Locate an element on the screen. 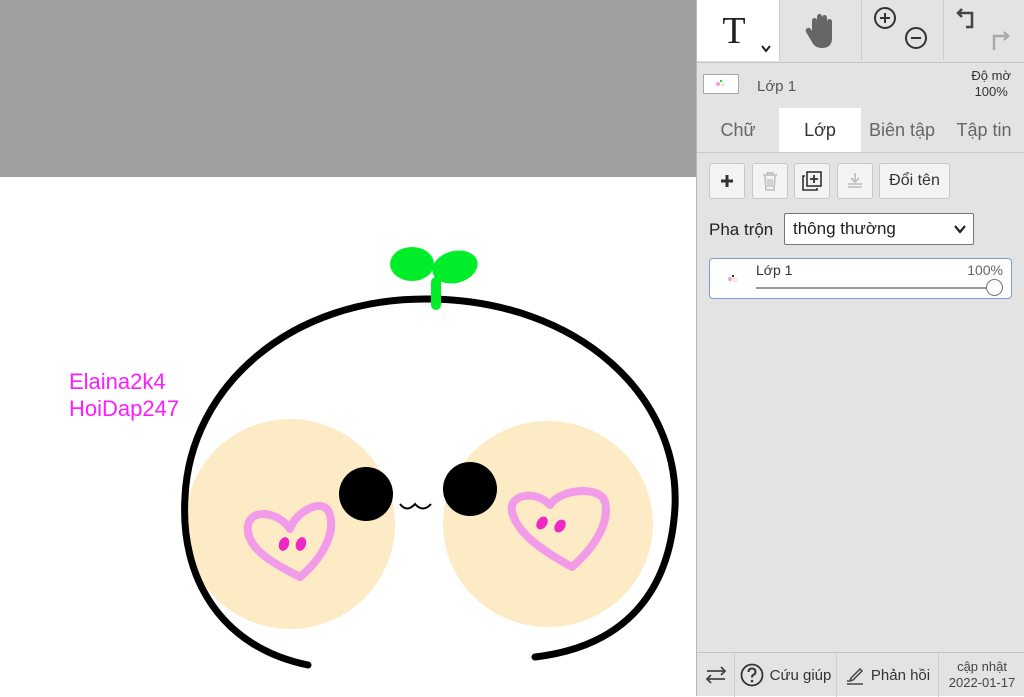  rename-layer-button: Đổi tên is located at coordinates (914, 181).